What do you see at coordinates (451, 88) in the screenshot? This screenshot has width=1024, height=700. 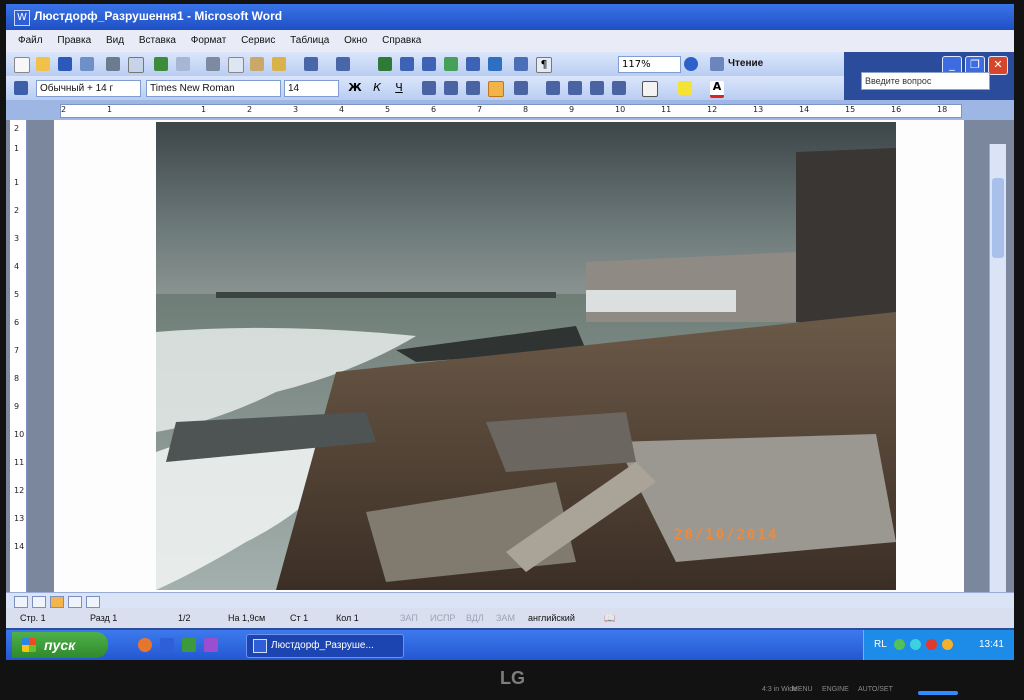 I see `align-center-icon` at bounding box center [451, 88].